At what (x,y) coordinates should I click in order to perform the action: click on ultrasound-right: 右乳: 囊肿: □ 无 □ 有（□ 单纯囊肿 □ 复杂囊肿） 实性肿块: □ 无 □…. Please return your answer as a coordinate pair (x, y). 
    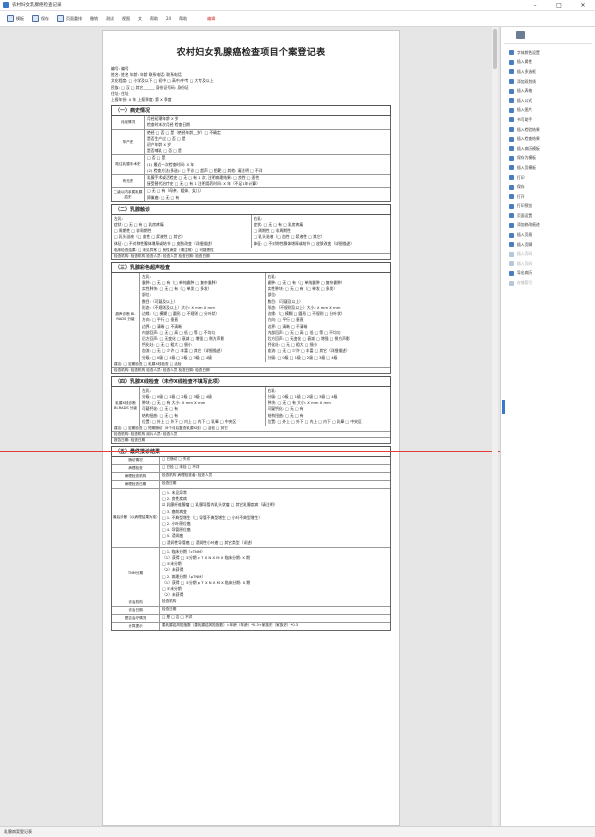
    Looking at the image, I should click on (327, 317).